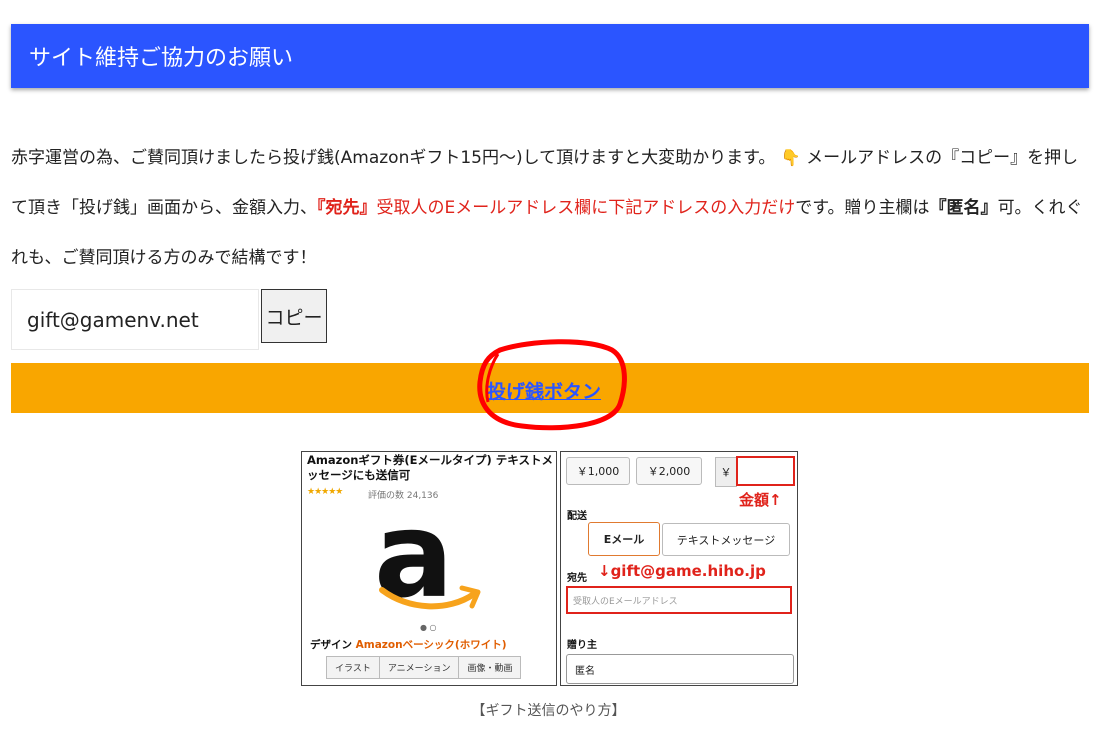 This screenshot has height=732, width=1097. I want to click on sender-field: 匿名, so click(680, 669).